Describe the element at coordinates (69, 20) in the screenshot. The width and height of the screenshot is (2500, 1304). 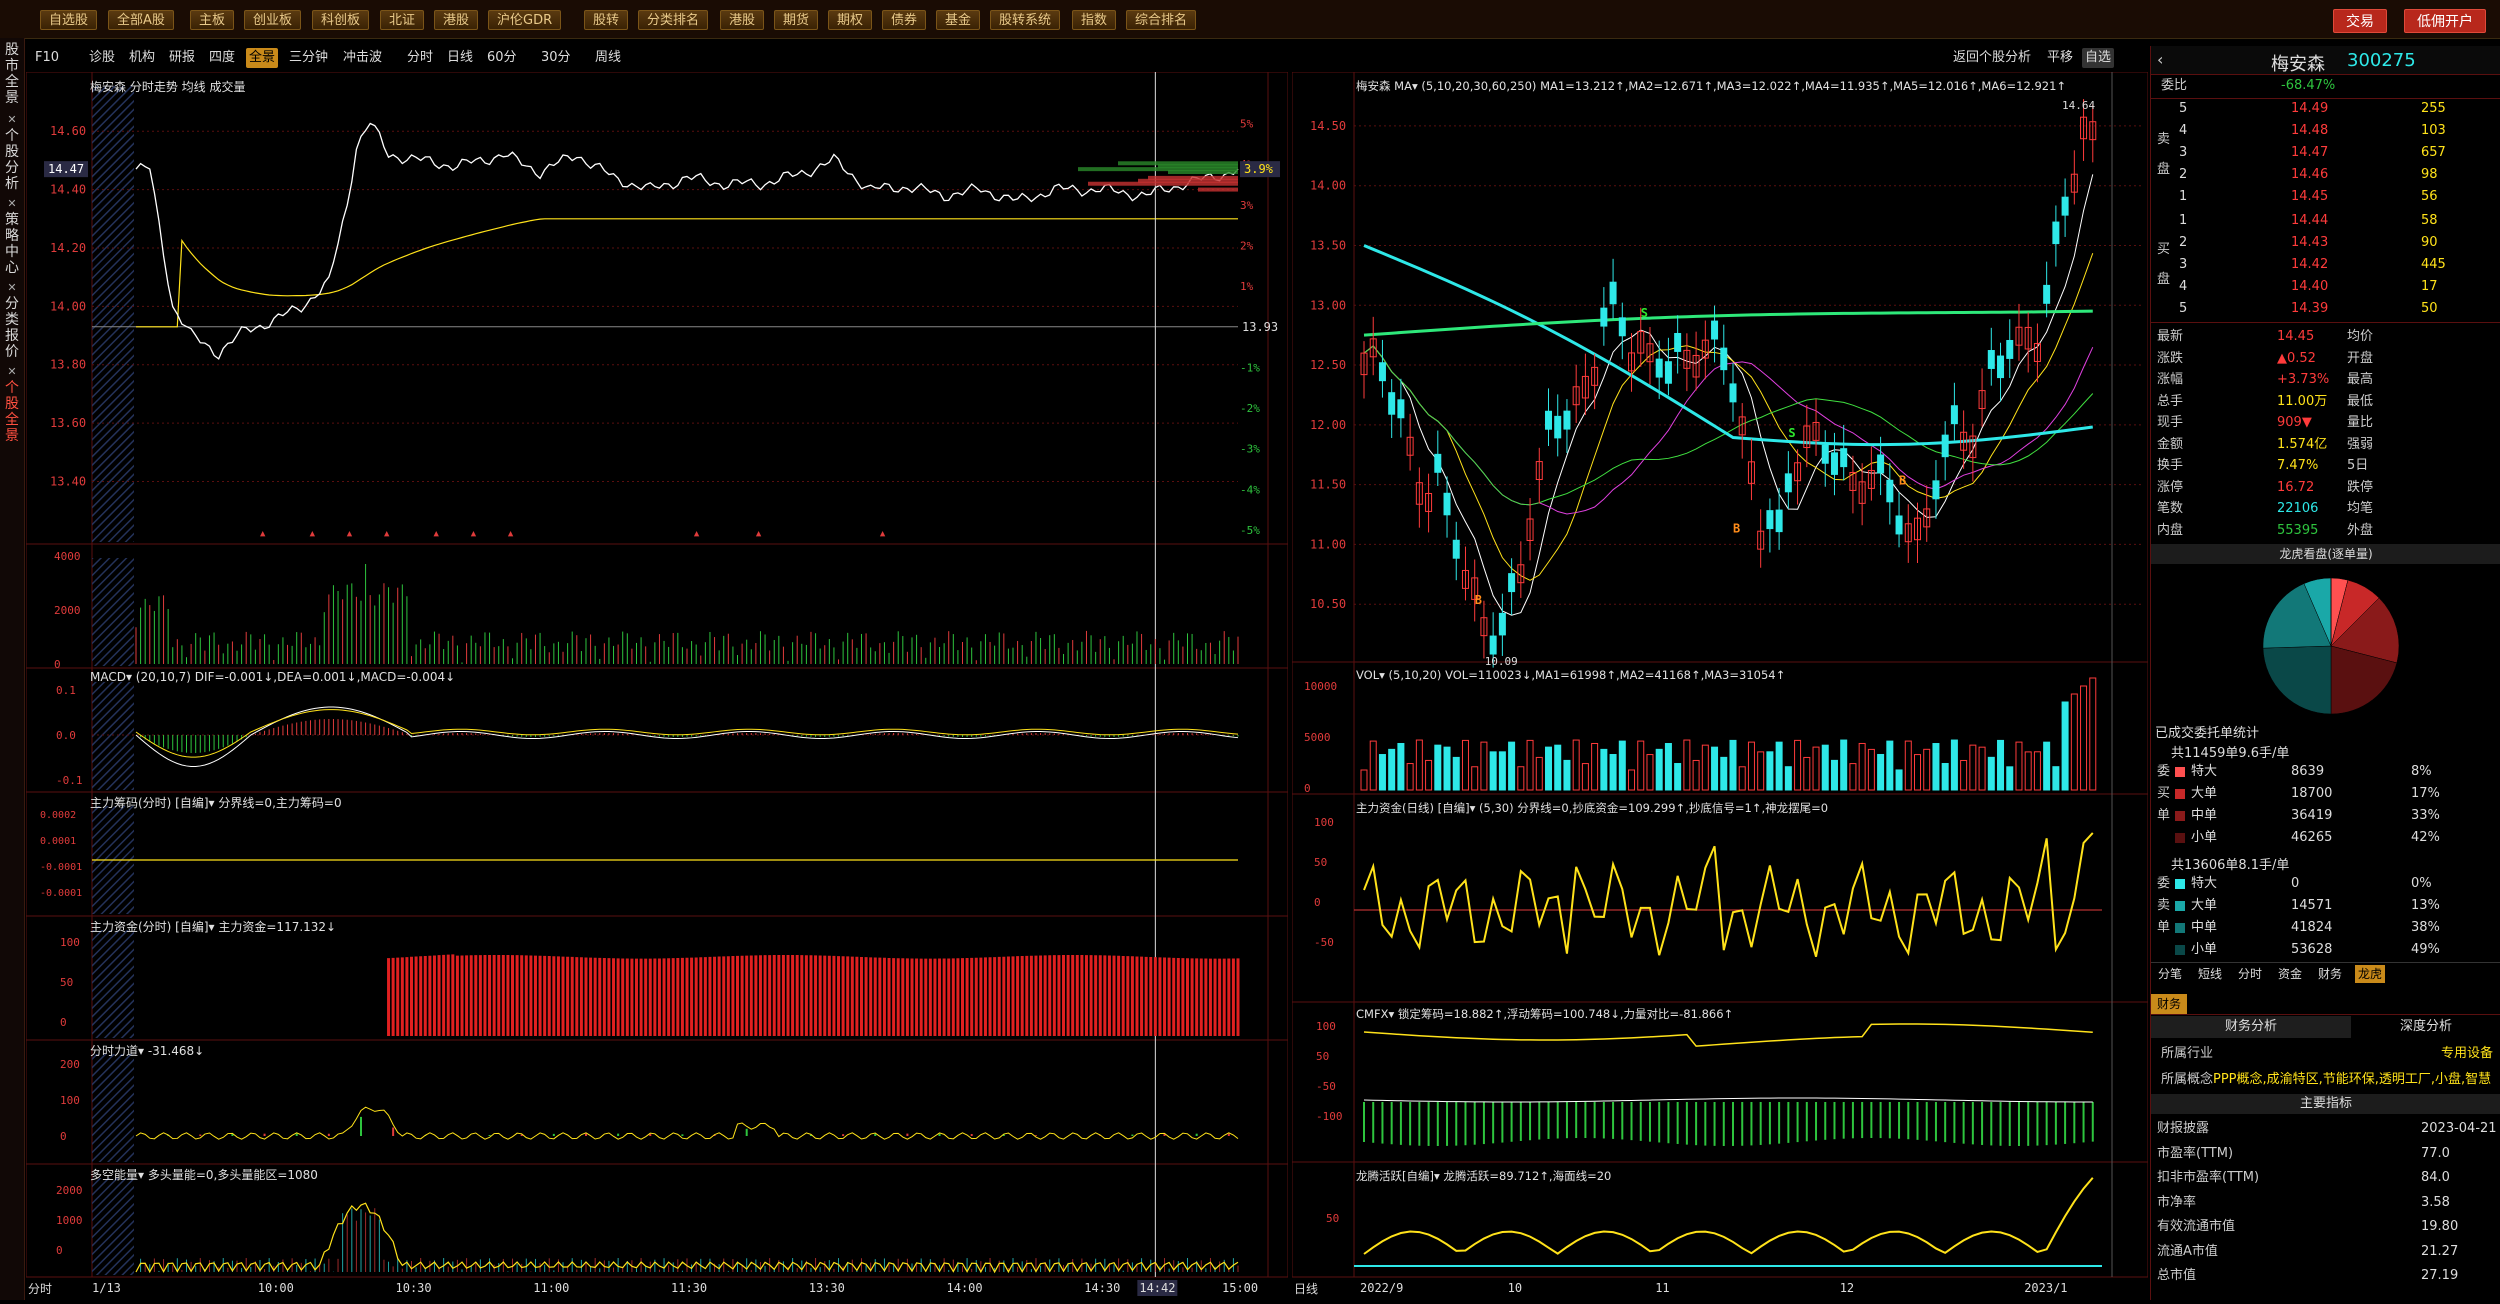
I see `top-button-0: 自选股` at that location.